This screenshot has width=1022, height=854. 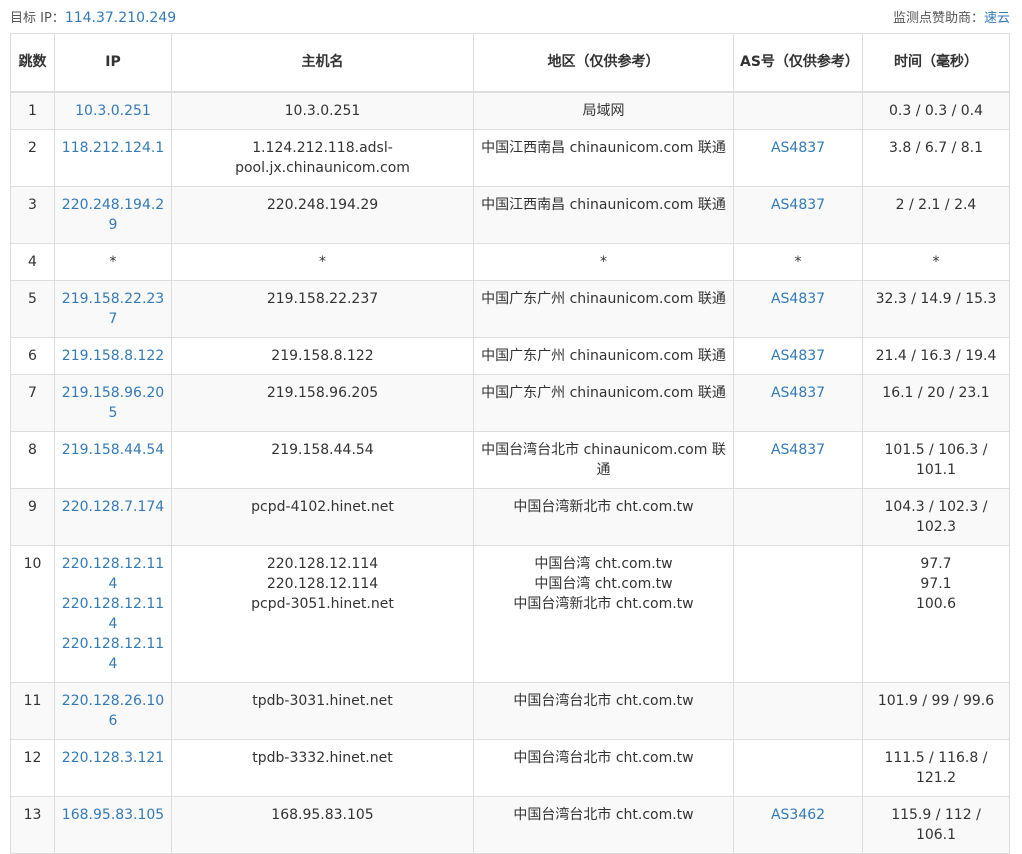 I want to click on region-text: 中国台湾台北市 chinaunicom.com 联通, so click(x=603, y=460).